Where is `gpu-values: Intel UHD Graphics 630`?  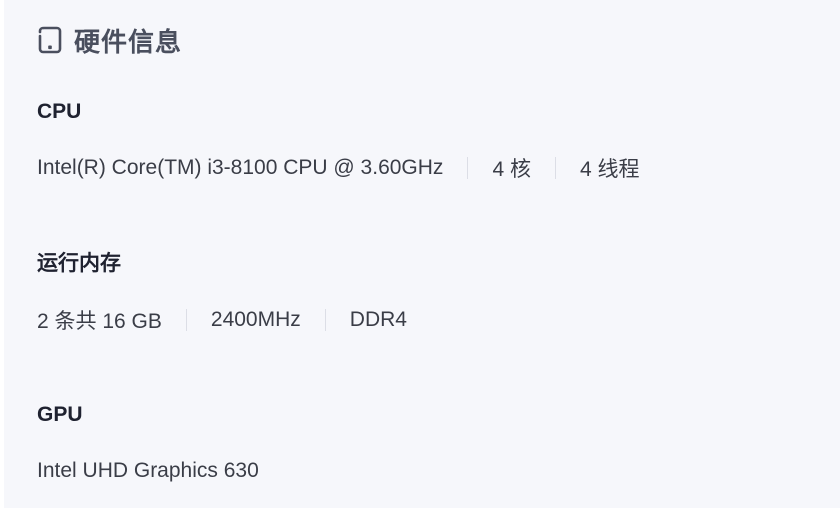
gpu-values: Intel UHD Graphics 630 is located at coordinates (148, 471).